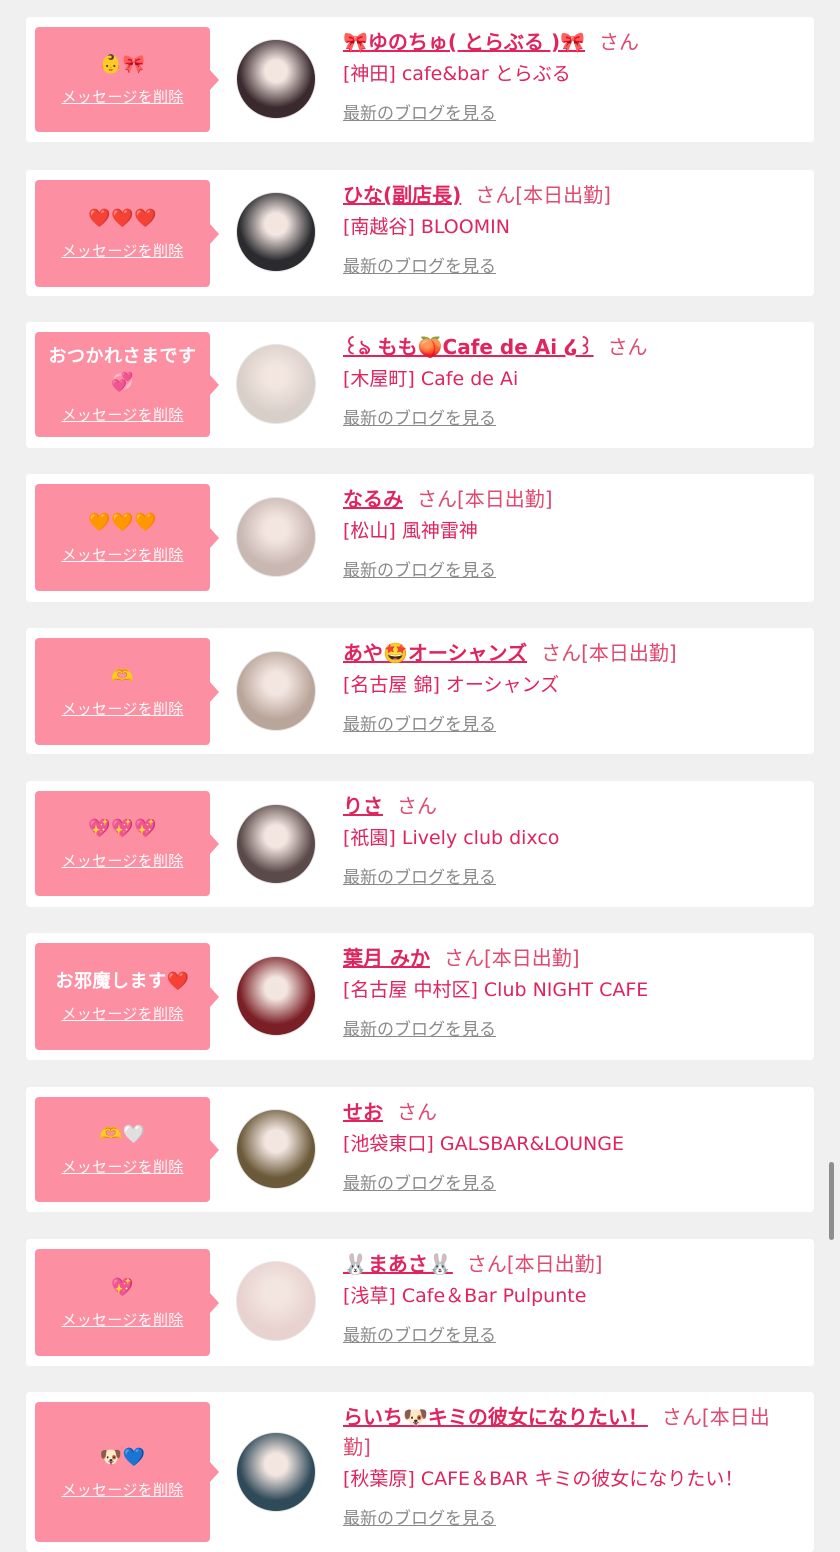 This screenshot has height=1552, width=840. What do you see at coordinates (363, 1112) in the screenshot?
I see `cast-name-link: せお` at bounding box center [363, 1112].